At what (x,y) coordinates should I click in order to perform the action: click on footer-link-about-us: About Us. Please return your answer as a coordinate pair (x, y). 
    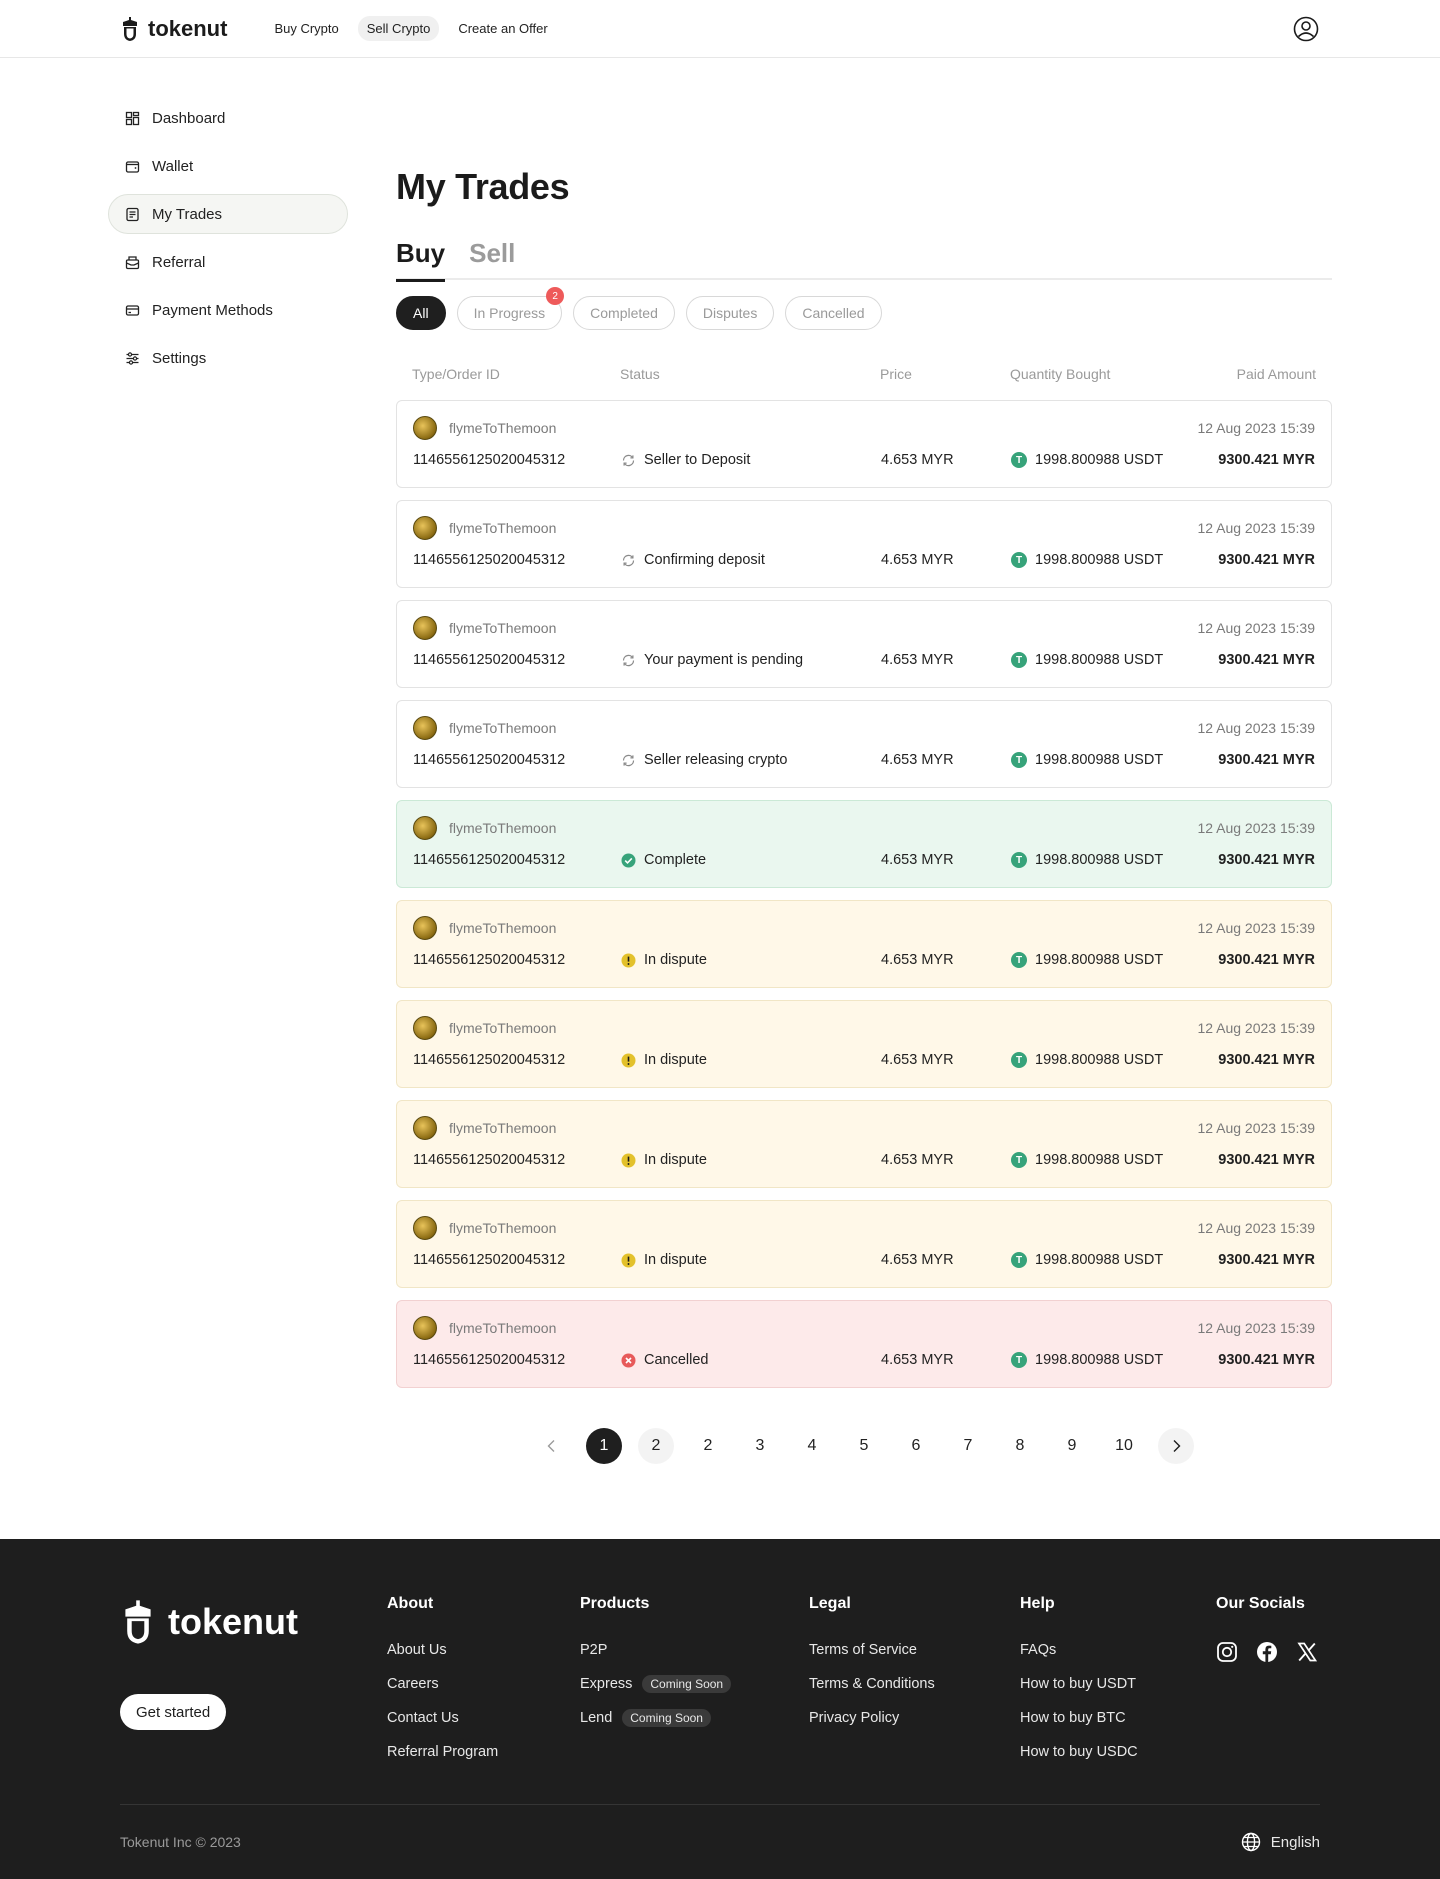
    Looking at the image, I should click on (442, 1650).